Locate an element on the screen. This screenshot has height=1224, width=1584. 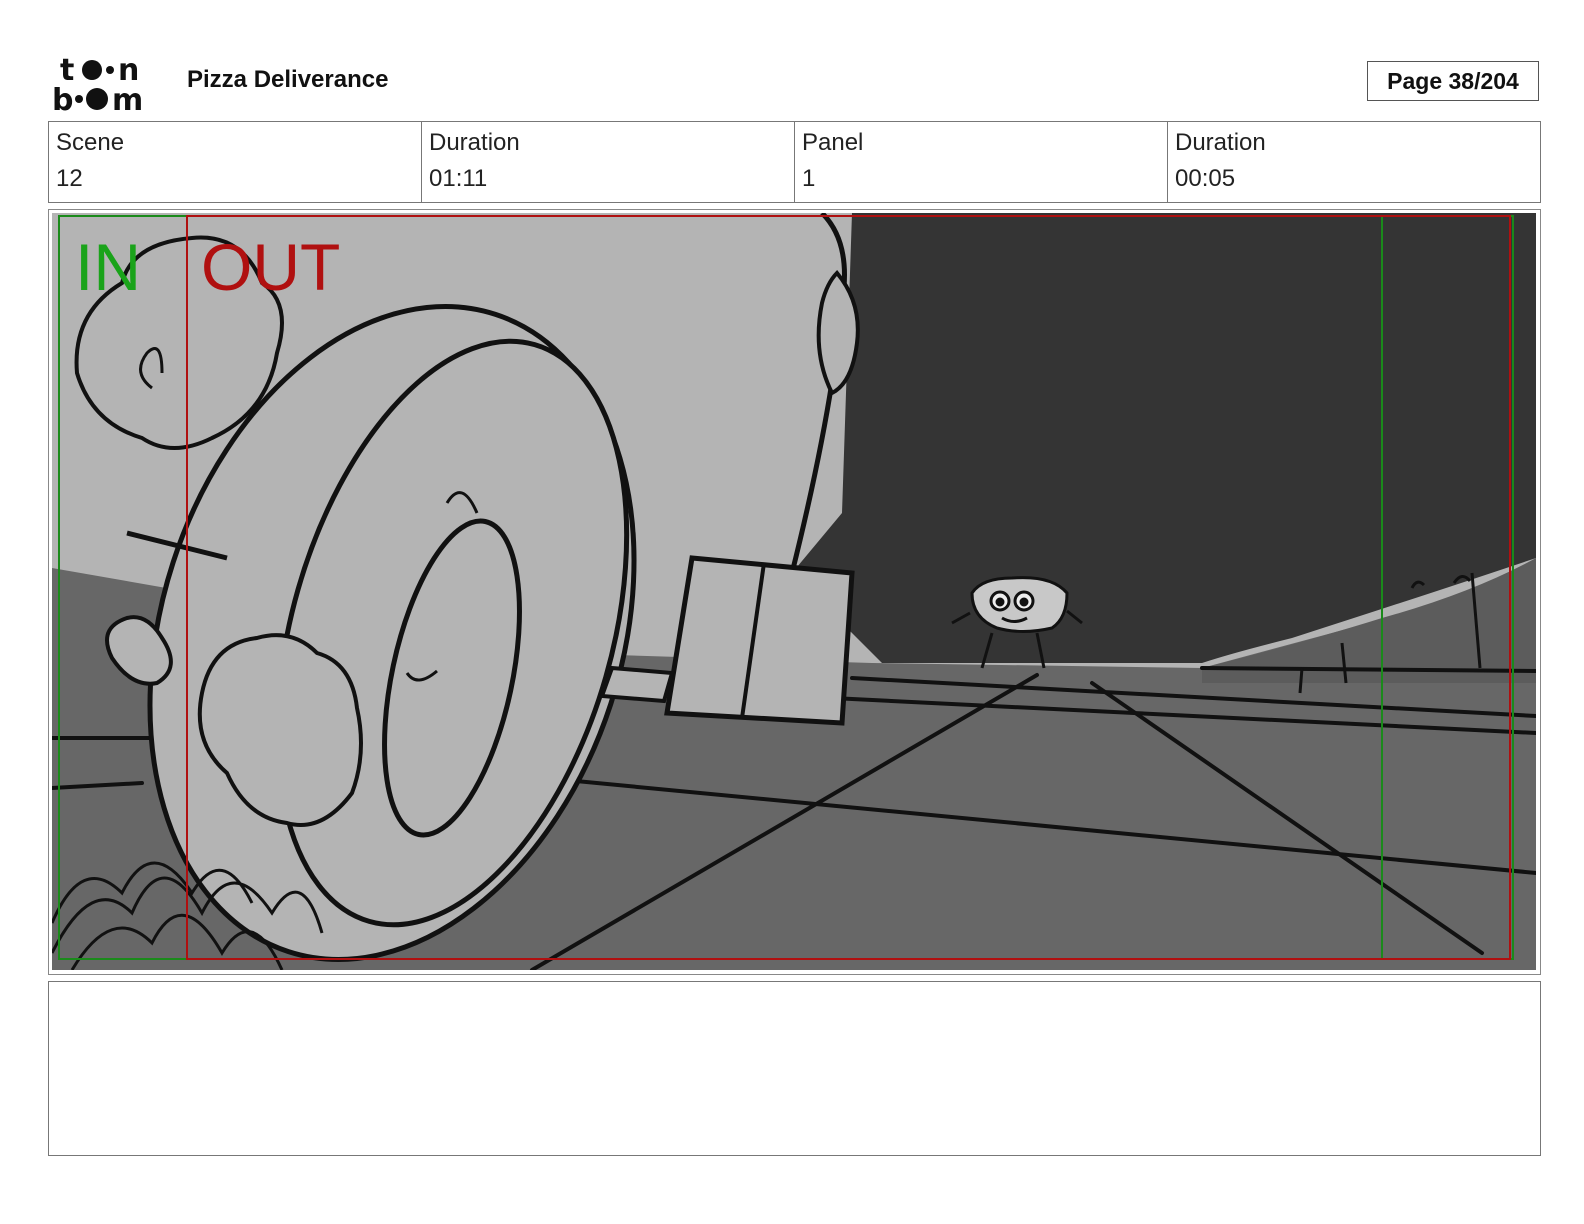
panel-duration-value: 00:05 is located at coordinates (1205, 178).